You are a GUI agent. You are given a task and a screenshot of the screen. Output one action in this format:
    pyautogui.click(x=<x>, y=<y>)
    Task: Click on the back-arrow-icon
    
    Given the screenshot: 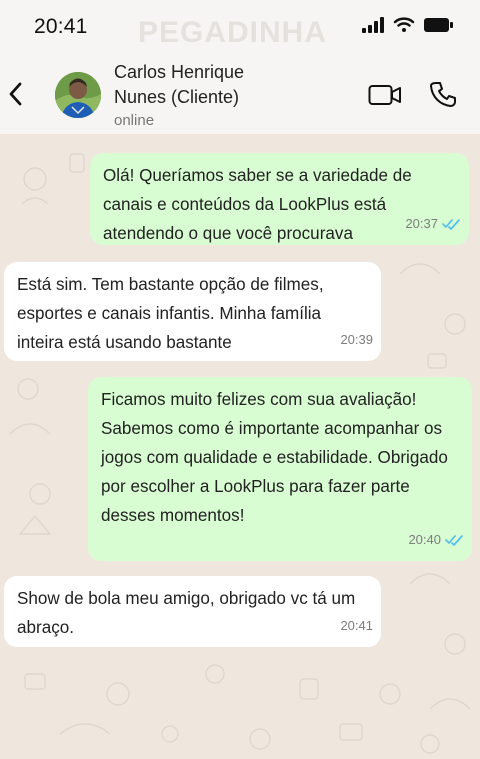 What is the action you would take?
    pyautogui.click(x=16, y=94)
    